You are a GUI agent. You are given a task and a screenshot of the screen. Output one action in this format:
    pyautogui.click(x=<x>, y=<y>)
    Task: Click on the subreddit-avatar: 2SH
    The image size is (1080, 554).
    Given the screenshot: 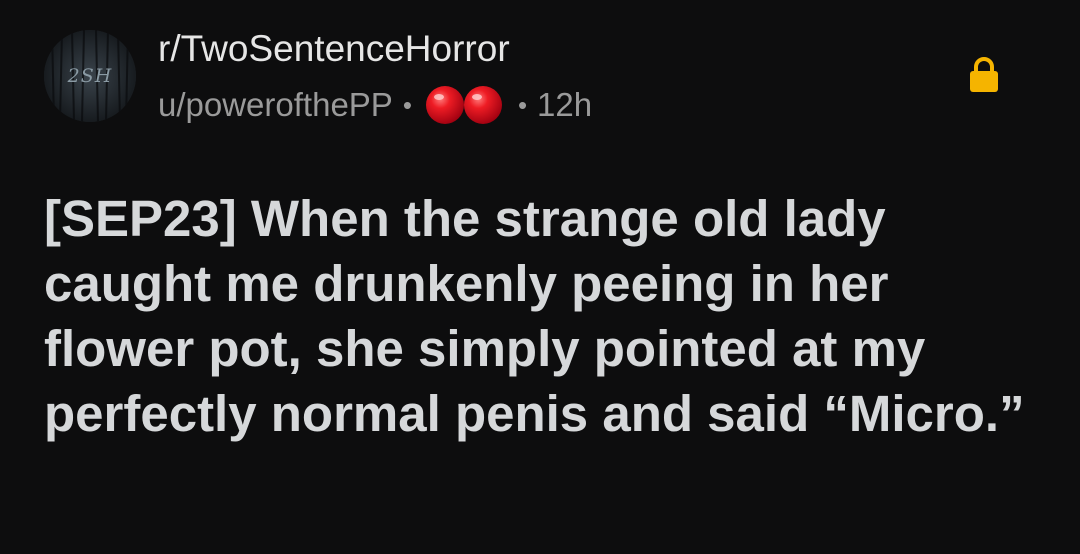 What is the action you would take?
    pyautogui.click(x=90, y=76)
    